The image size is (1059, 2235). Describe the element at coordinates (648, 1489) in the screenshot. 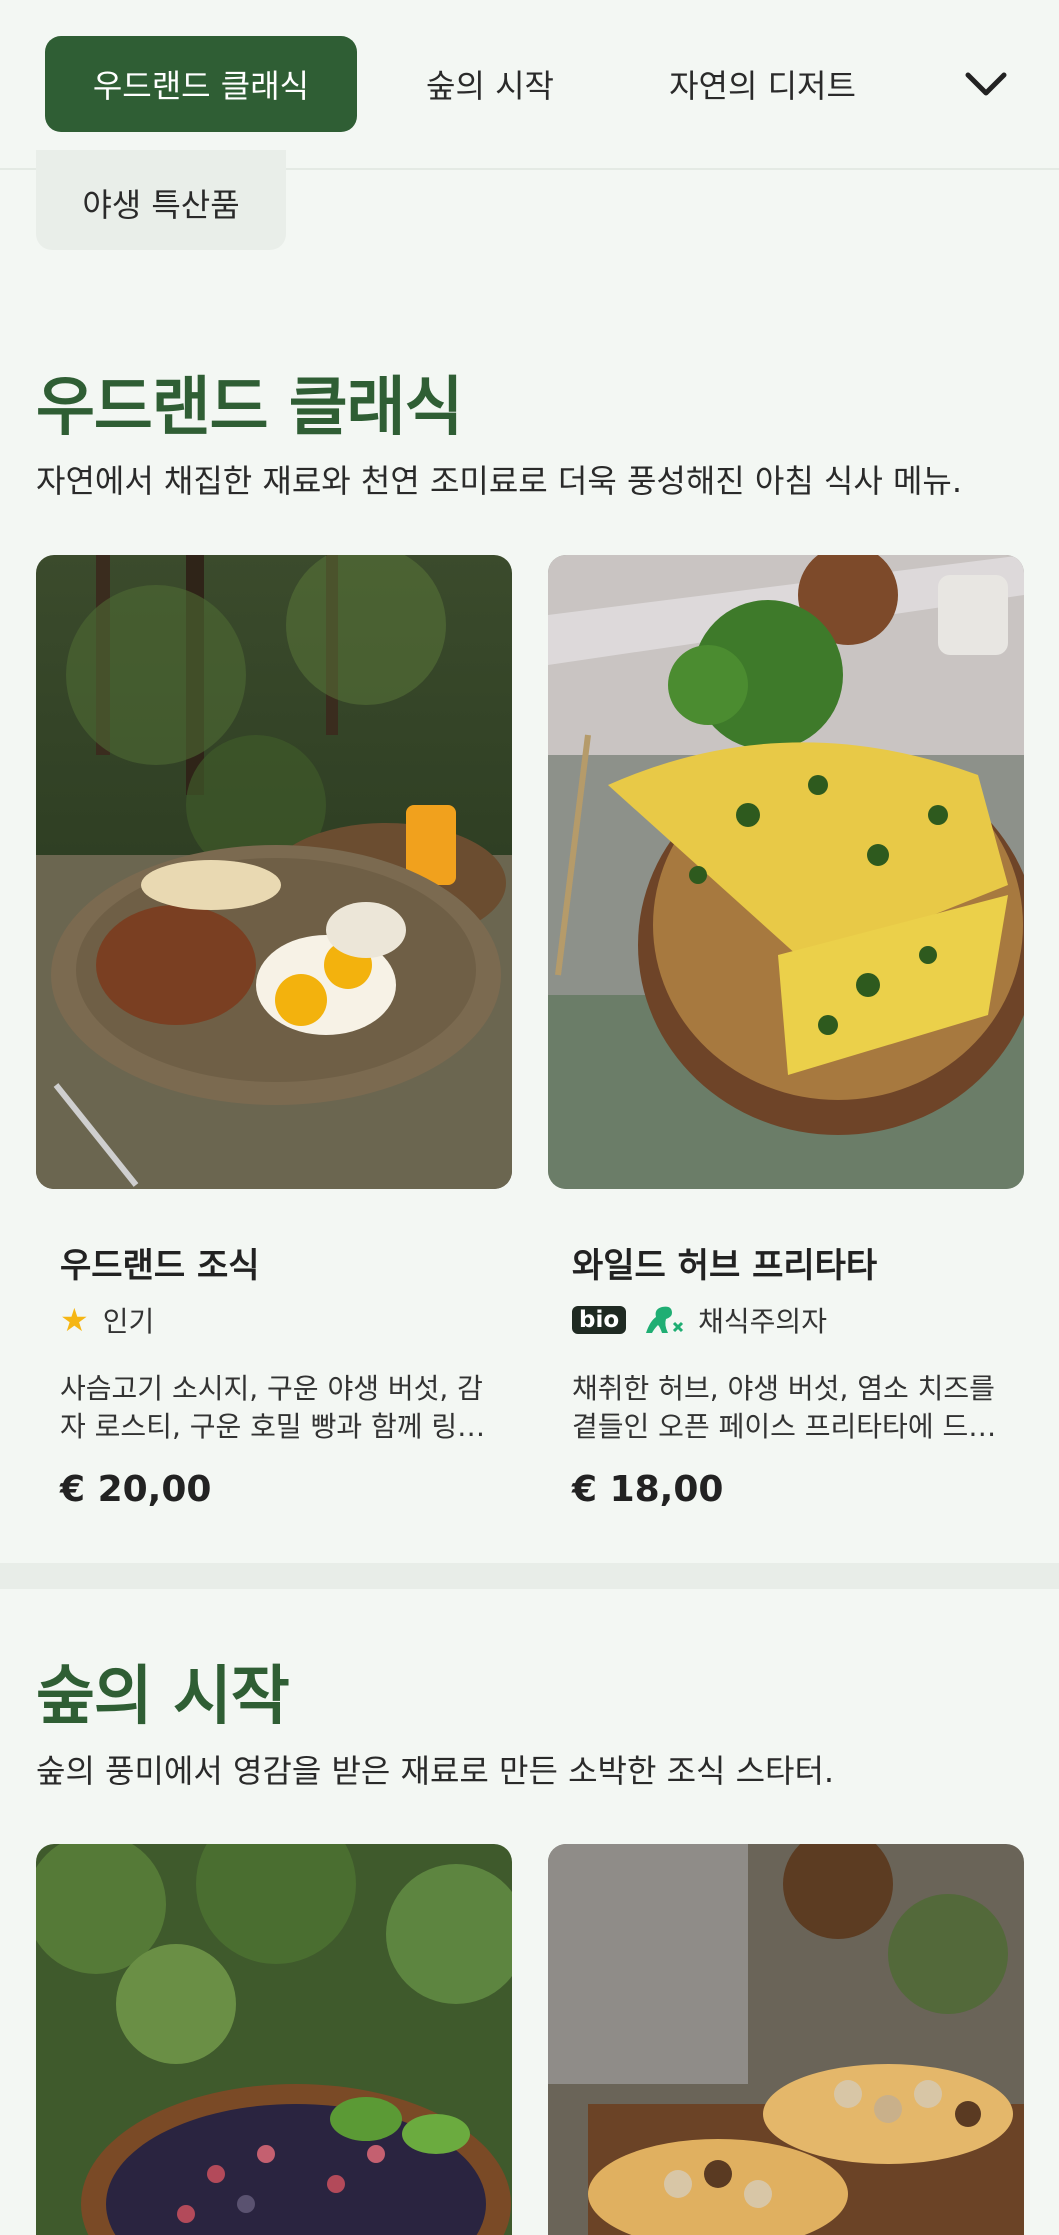

I see `menu-item-price: € 18,00` at that location.